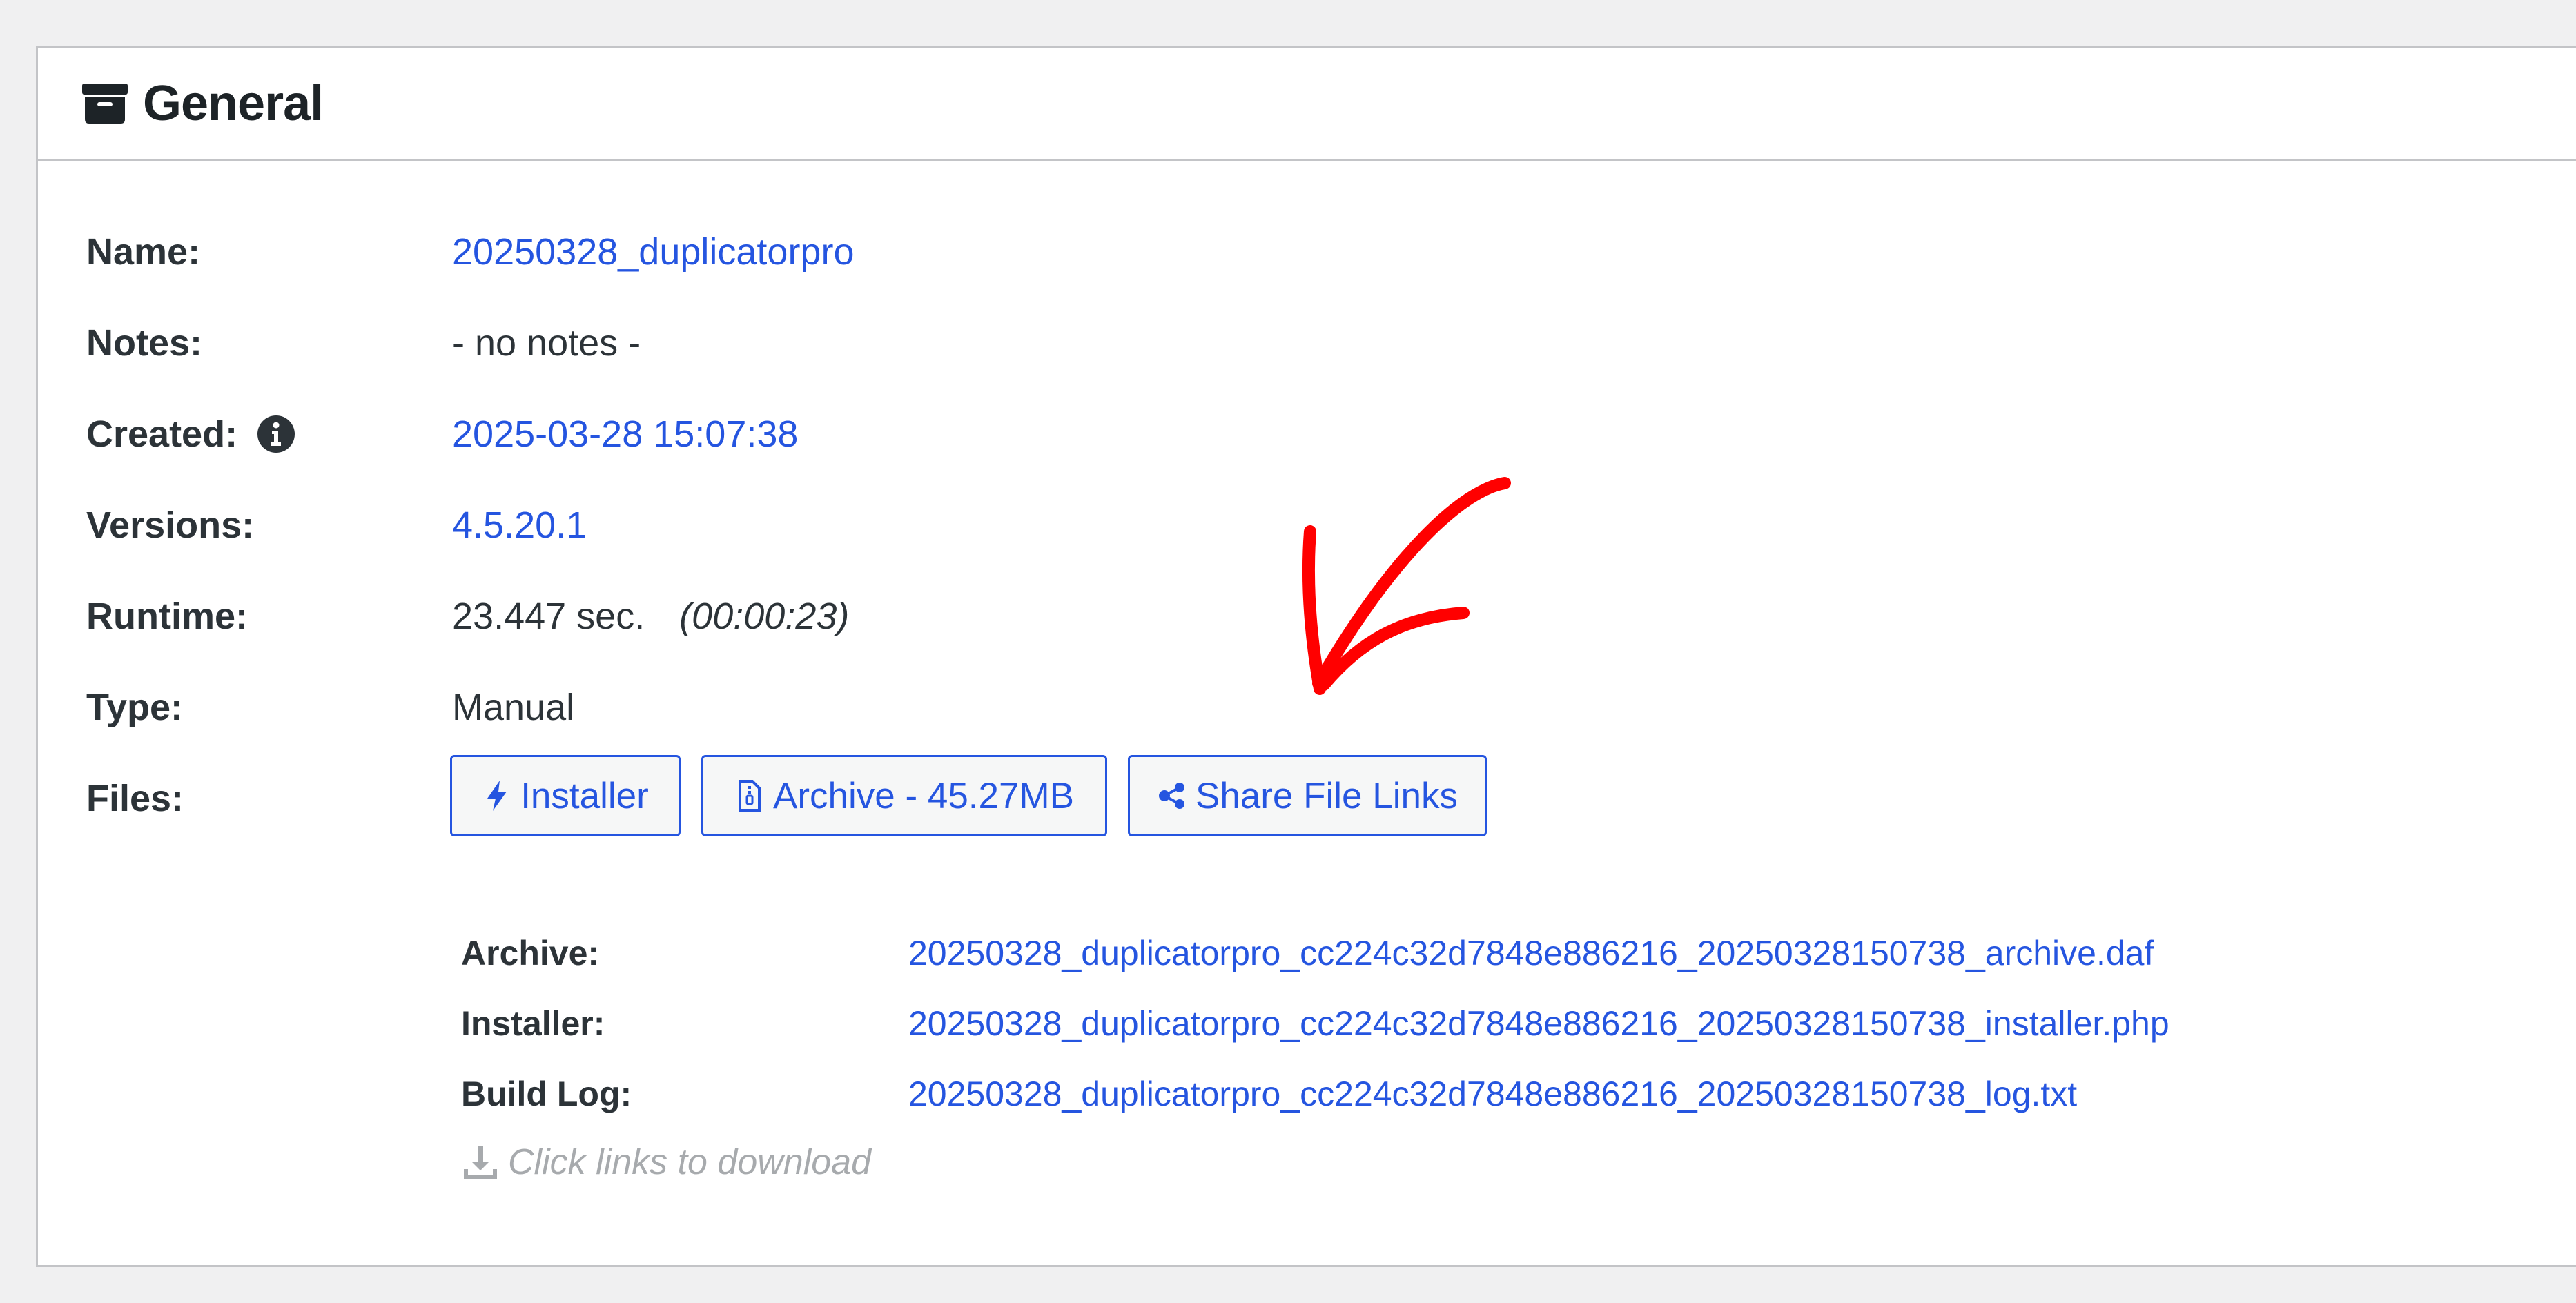  I want to click on notes-label: Notes:, so click(144, 343).